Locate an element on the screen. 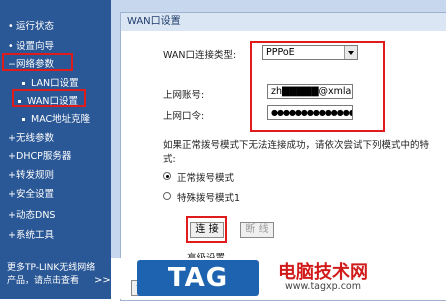 This screenshot has width=446, height=301. dial-mode-info-line2: 式: is located at coordinates (169, 159).